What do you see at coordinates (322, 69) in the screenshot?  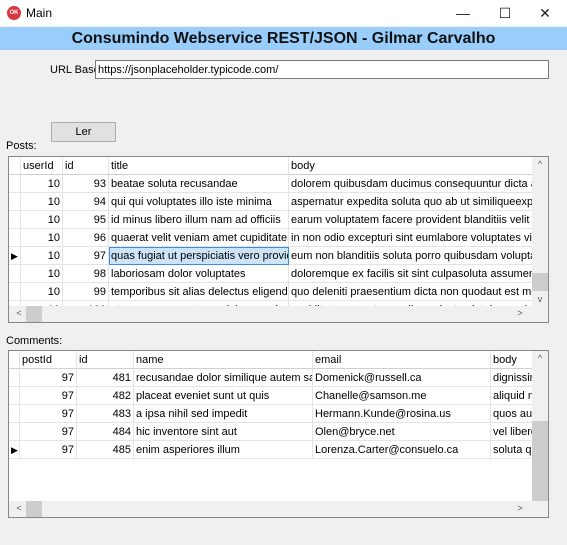 I see `url-base-input` at bounding box center [322, 69].